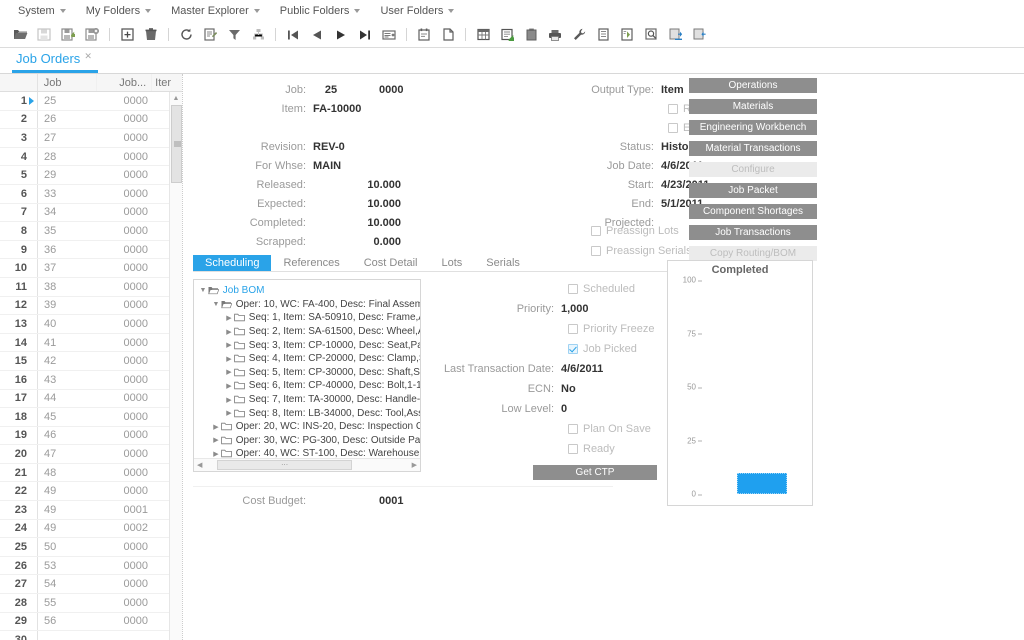 This screenshot has height=640, width=1024. I want to click on clipboard-icon, so click(531, 35).